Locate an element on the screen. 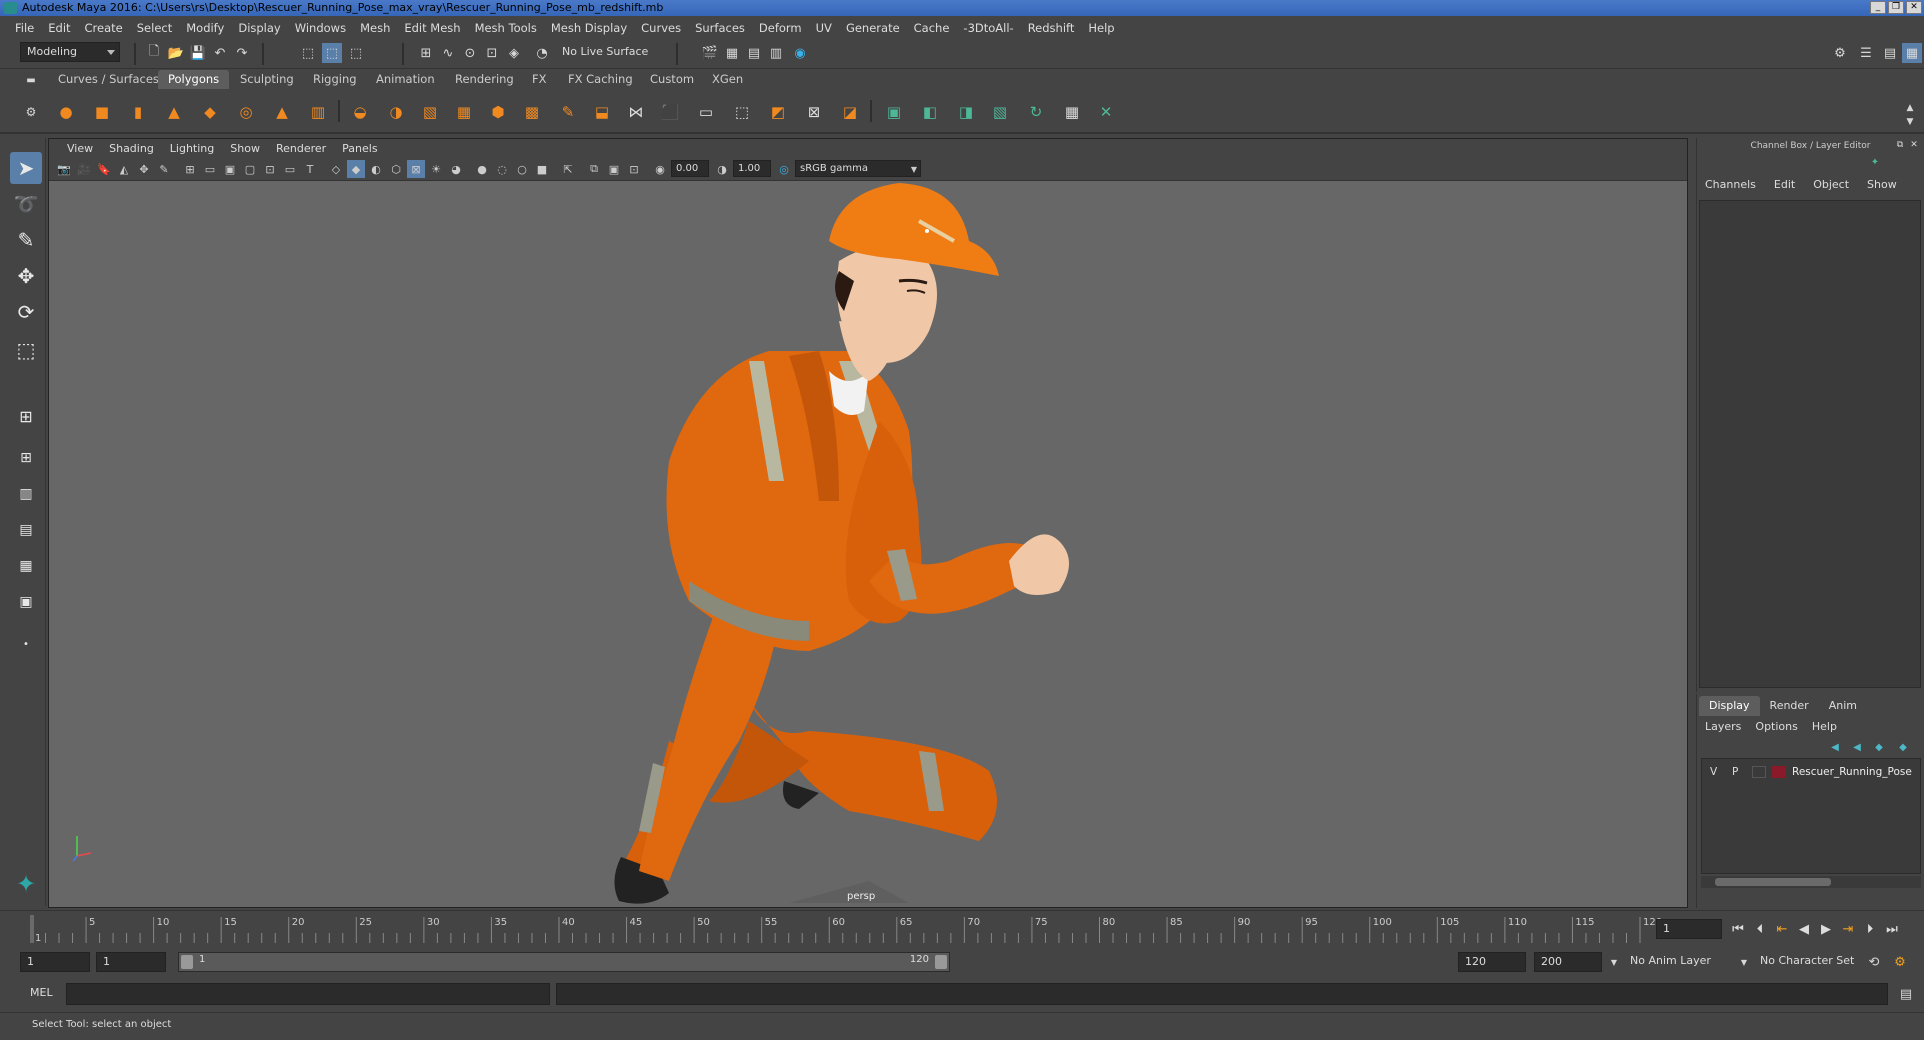 Image resolution: width=1924 pixels, height=1040 pixels. tab-display: Display is located at coordinates (1729, 706).